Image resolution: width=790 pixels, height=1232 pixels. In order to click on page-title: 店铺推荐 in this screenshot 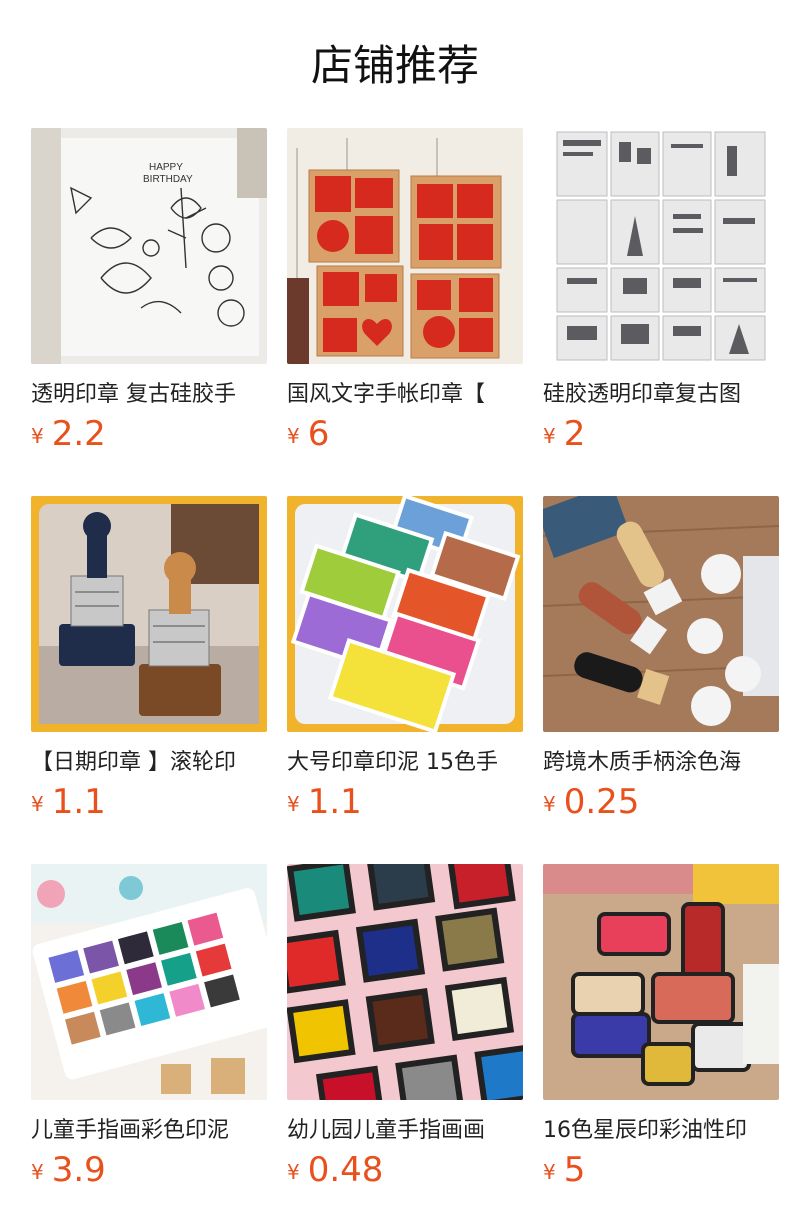, I will do `click(394, 65)`.